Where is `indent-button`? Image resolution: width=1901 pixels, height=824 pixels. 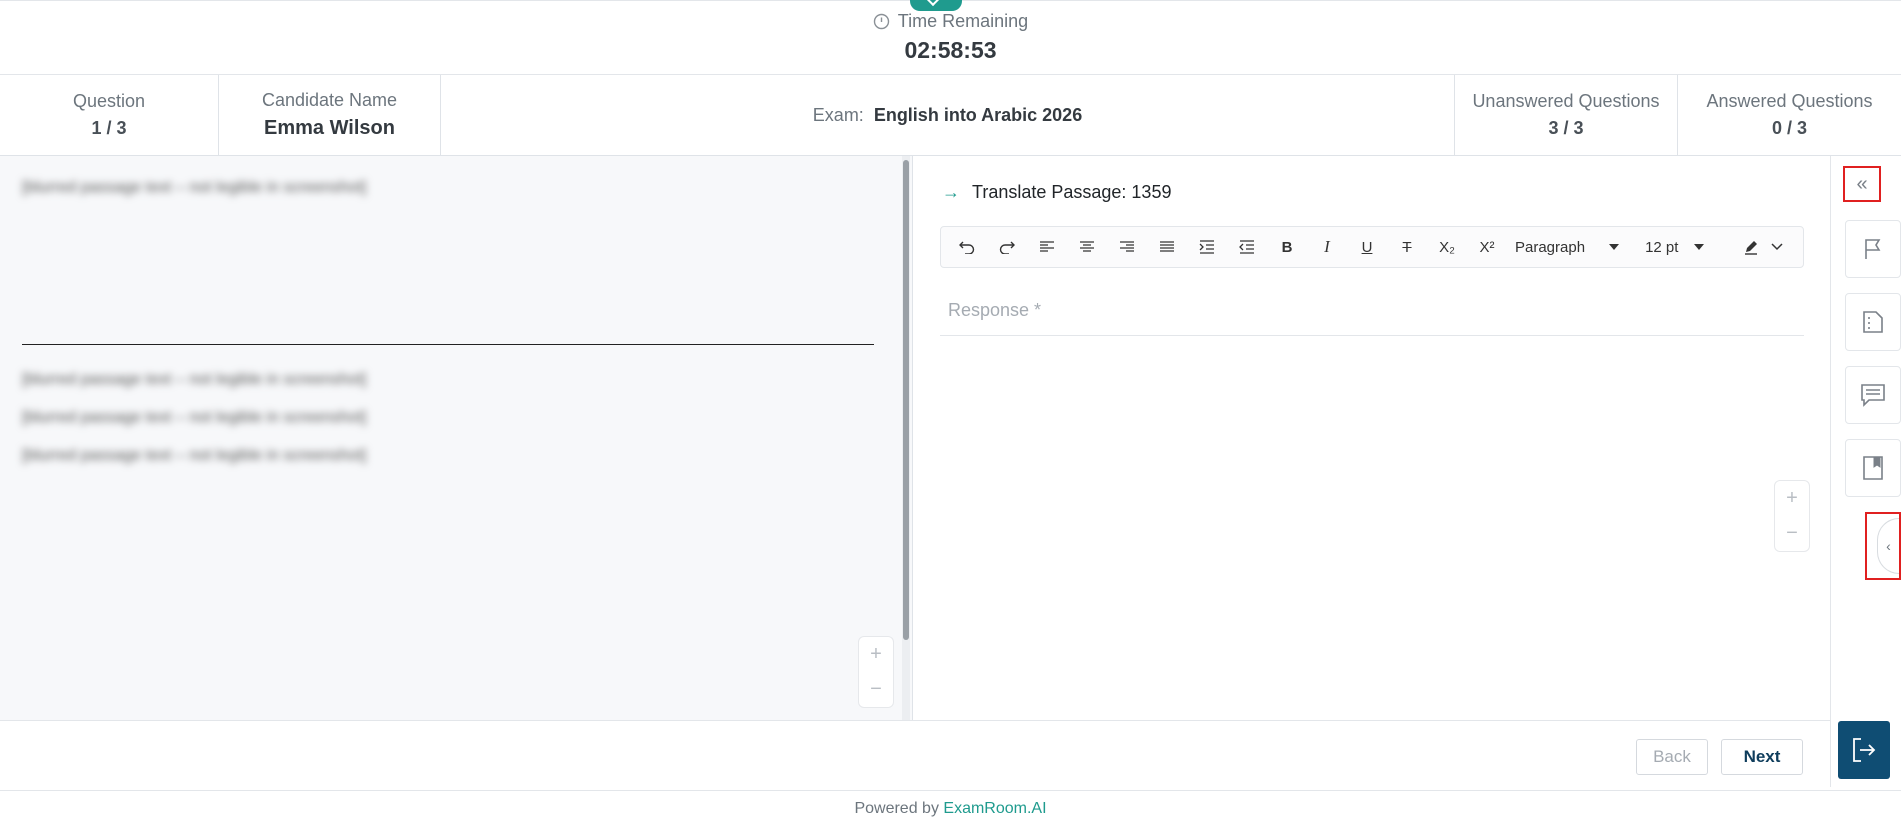 indent-button is located at coordinates (1207, 247).